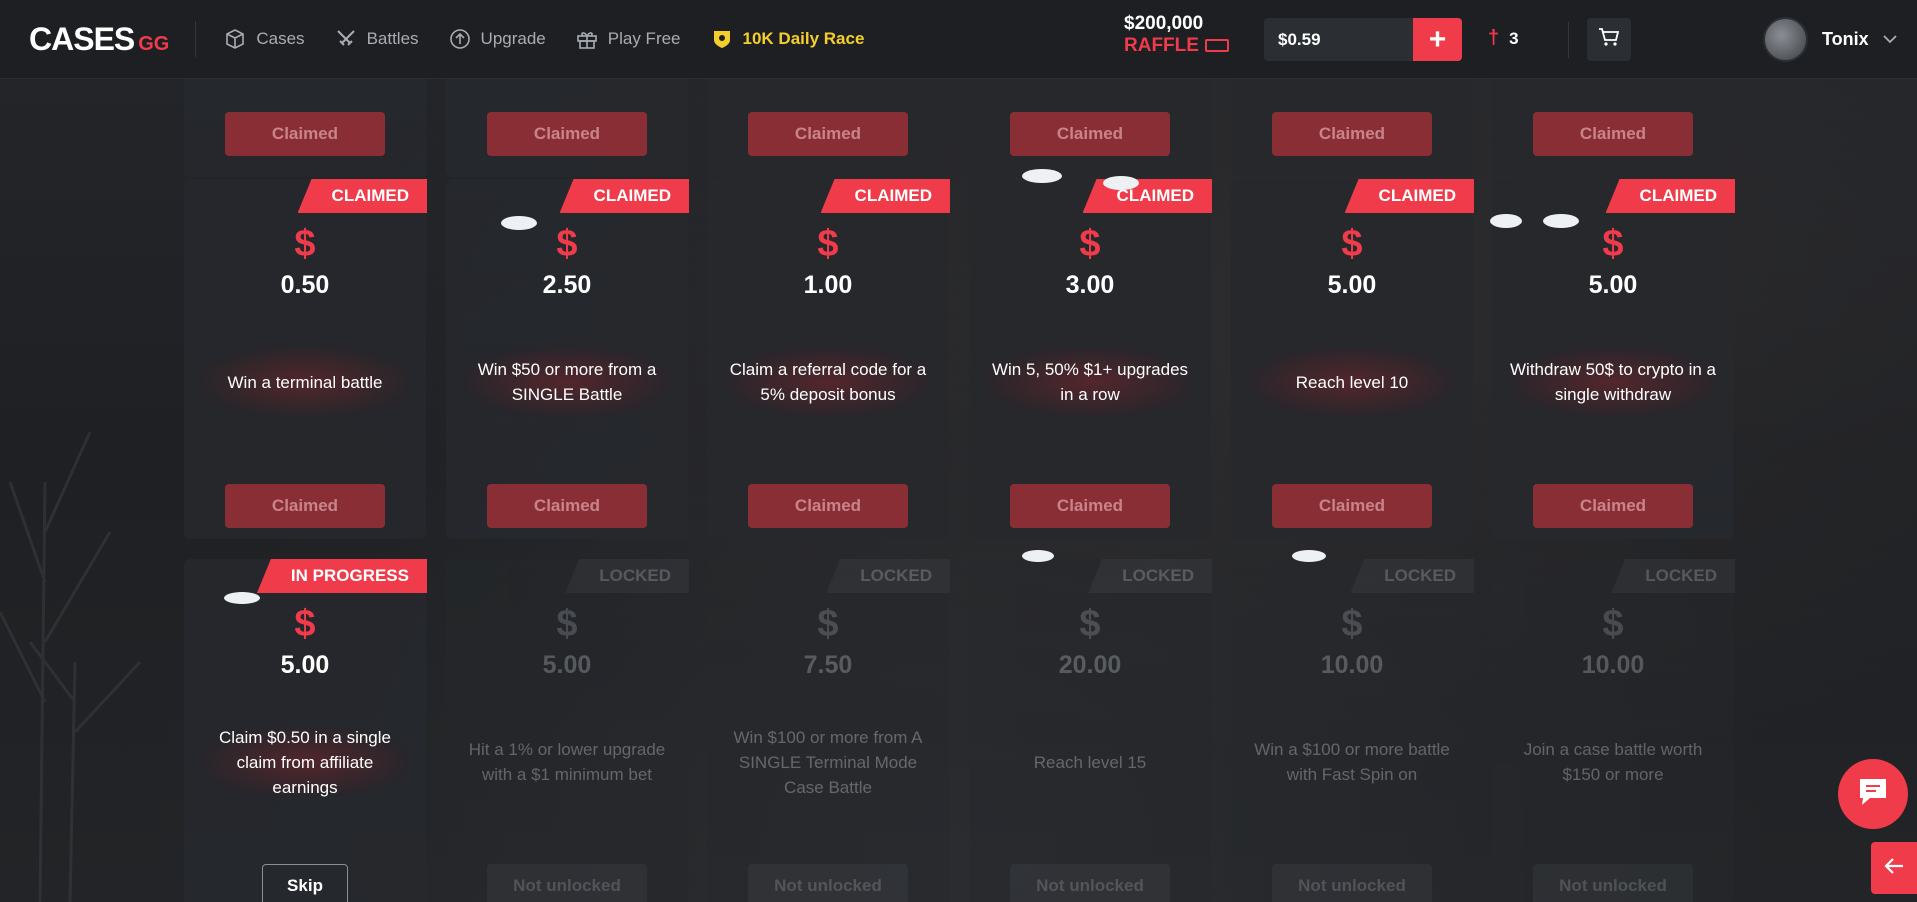 This screenshot has width=1917, height=902. What do you see at coordinates (1894, 868) in the screenshot?
I see `side-panel-toggle` at bounding box center [1894, 868].